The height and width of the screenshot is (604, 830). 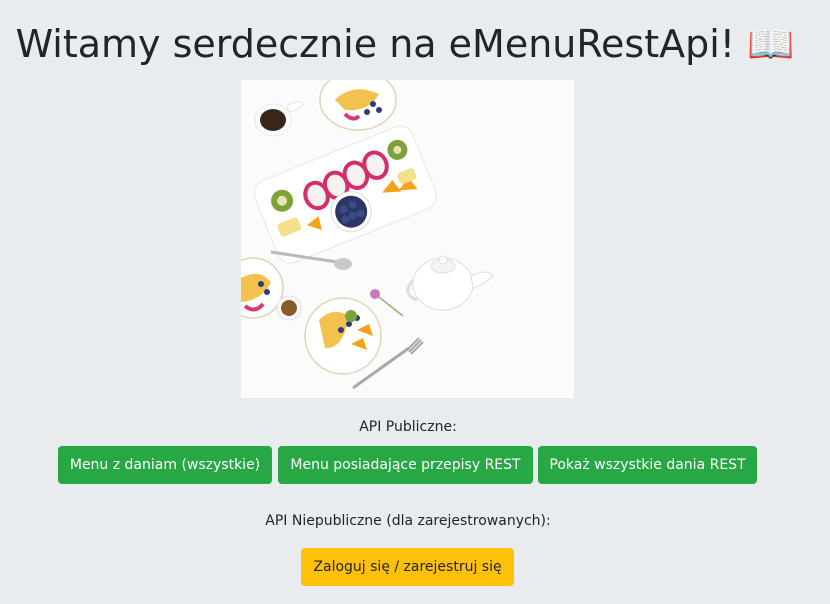 I want to click on menu-with-recipes-button: Menu posiadające przepisy REST, so click(x=405, y=465).